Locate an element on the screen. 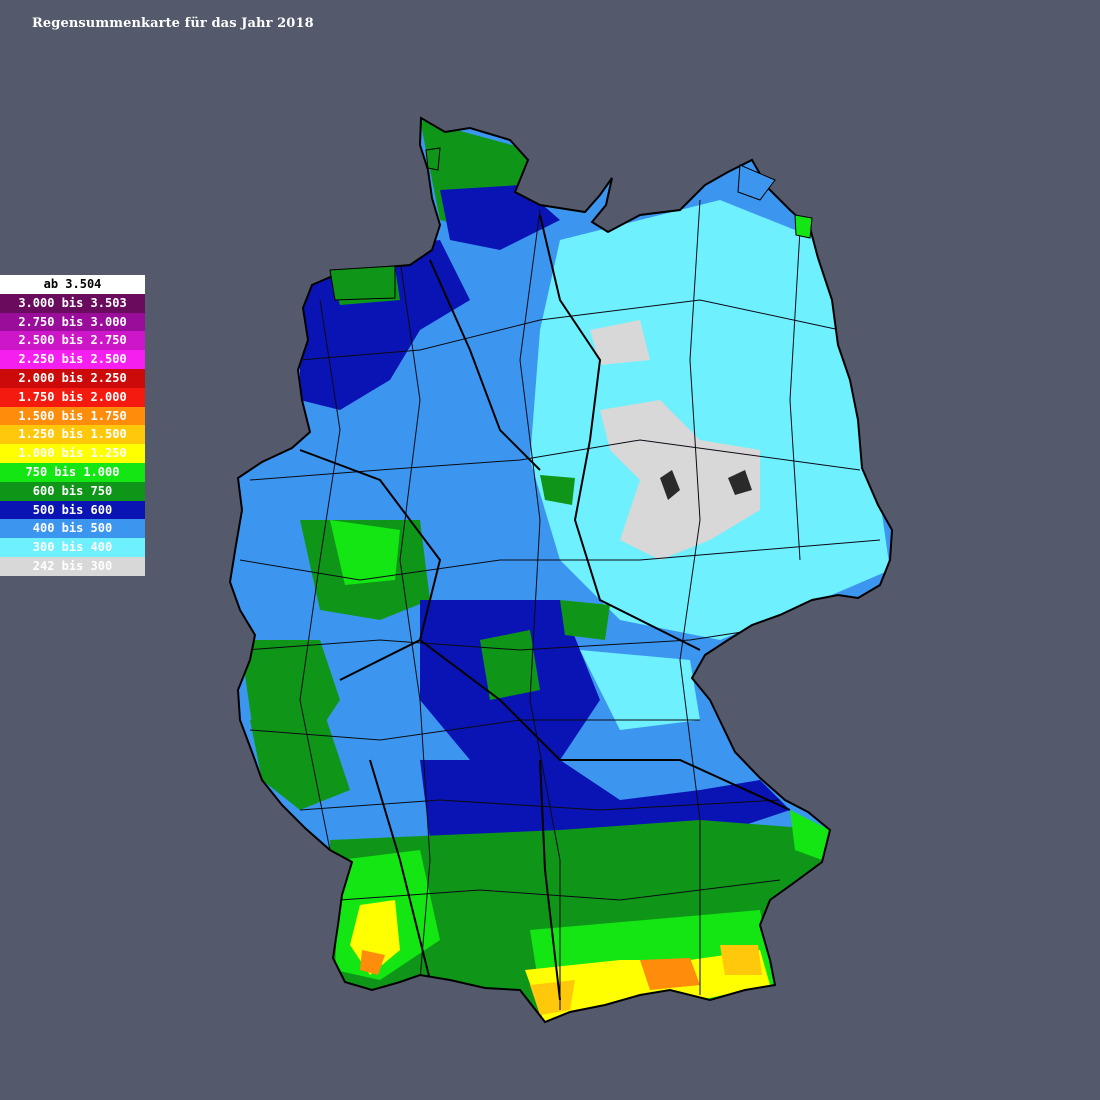 The image size is (1100, 1100). fill-600-750-thuringia is located at coordinates (585, 620).